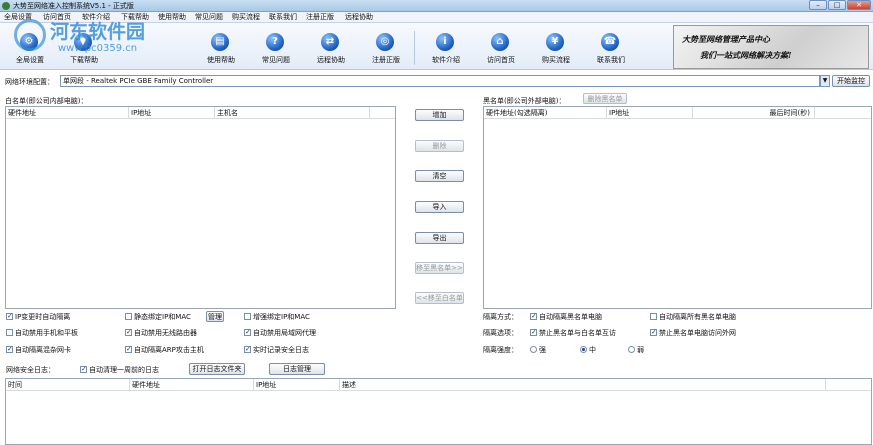 This screenshot has height=445, width=873. What do you see at coordinates (610, 42) in the screenshot?
I see `phone-icon: ☎` at bounding box center [610, 42].